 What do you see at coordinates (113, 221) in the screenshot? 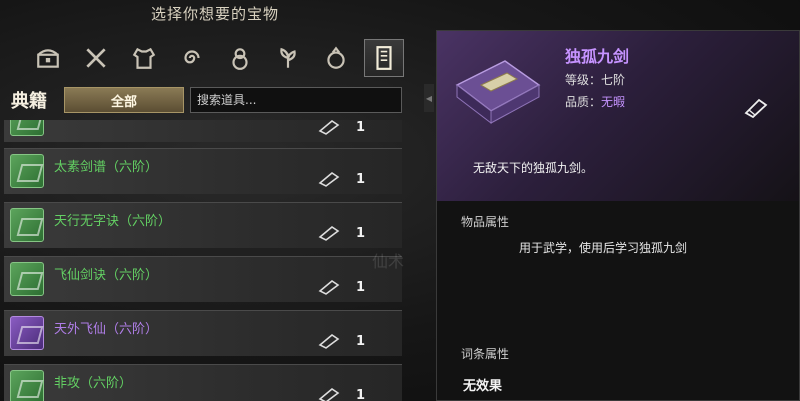
I see `item-name: 天行无字诀（六阶）` at bounding box center [113, 221].